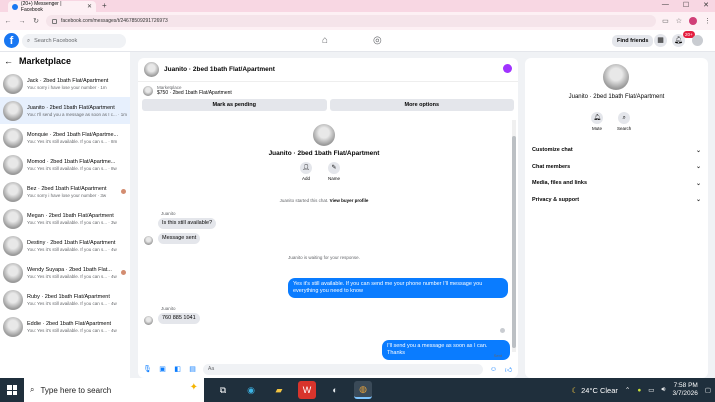 The height and width of the screenshot is (402, 715). What do you see at coordinates (76, 390) in the screenshot?
I see `taskbar-search-placeholder: Type here to search` at bounding box center [76, 390].